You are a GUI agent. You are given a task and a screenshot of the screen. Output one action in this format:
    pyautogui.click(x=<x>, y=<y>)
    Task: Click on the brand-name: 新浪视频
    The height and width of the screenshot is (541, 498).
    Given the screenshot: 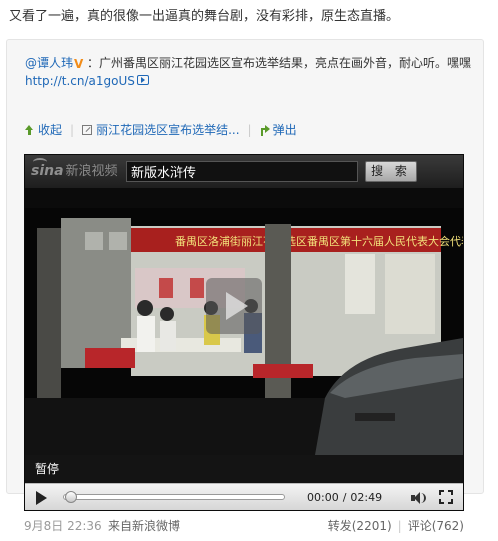 What is the action you would take?
    pyautogui.click(x=91, y=171)
    